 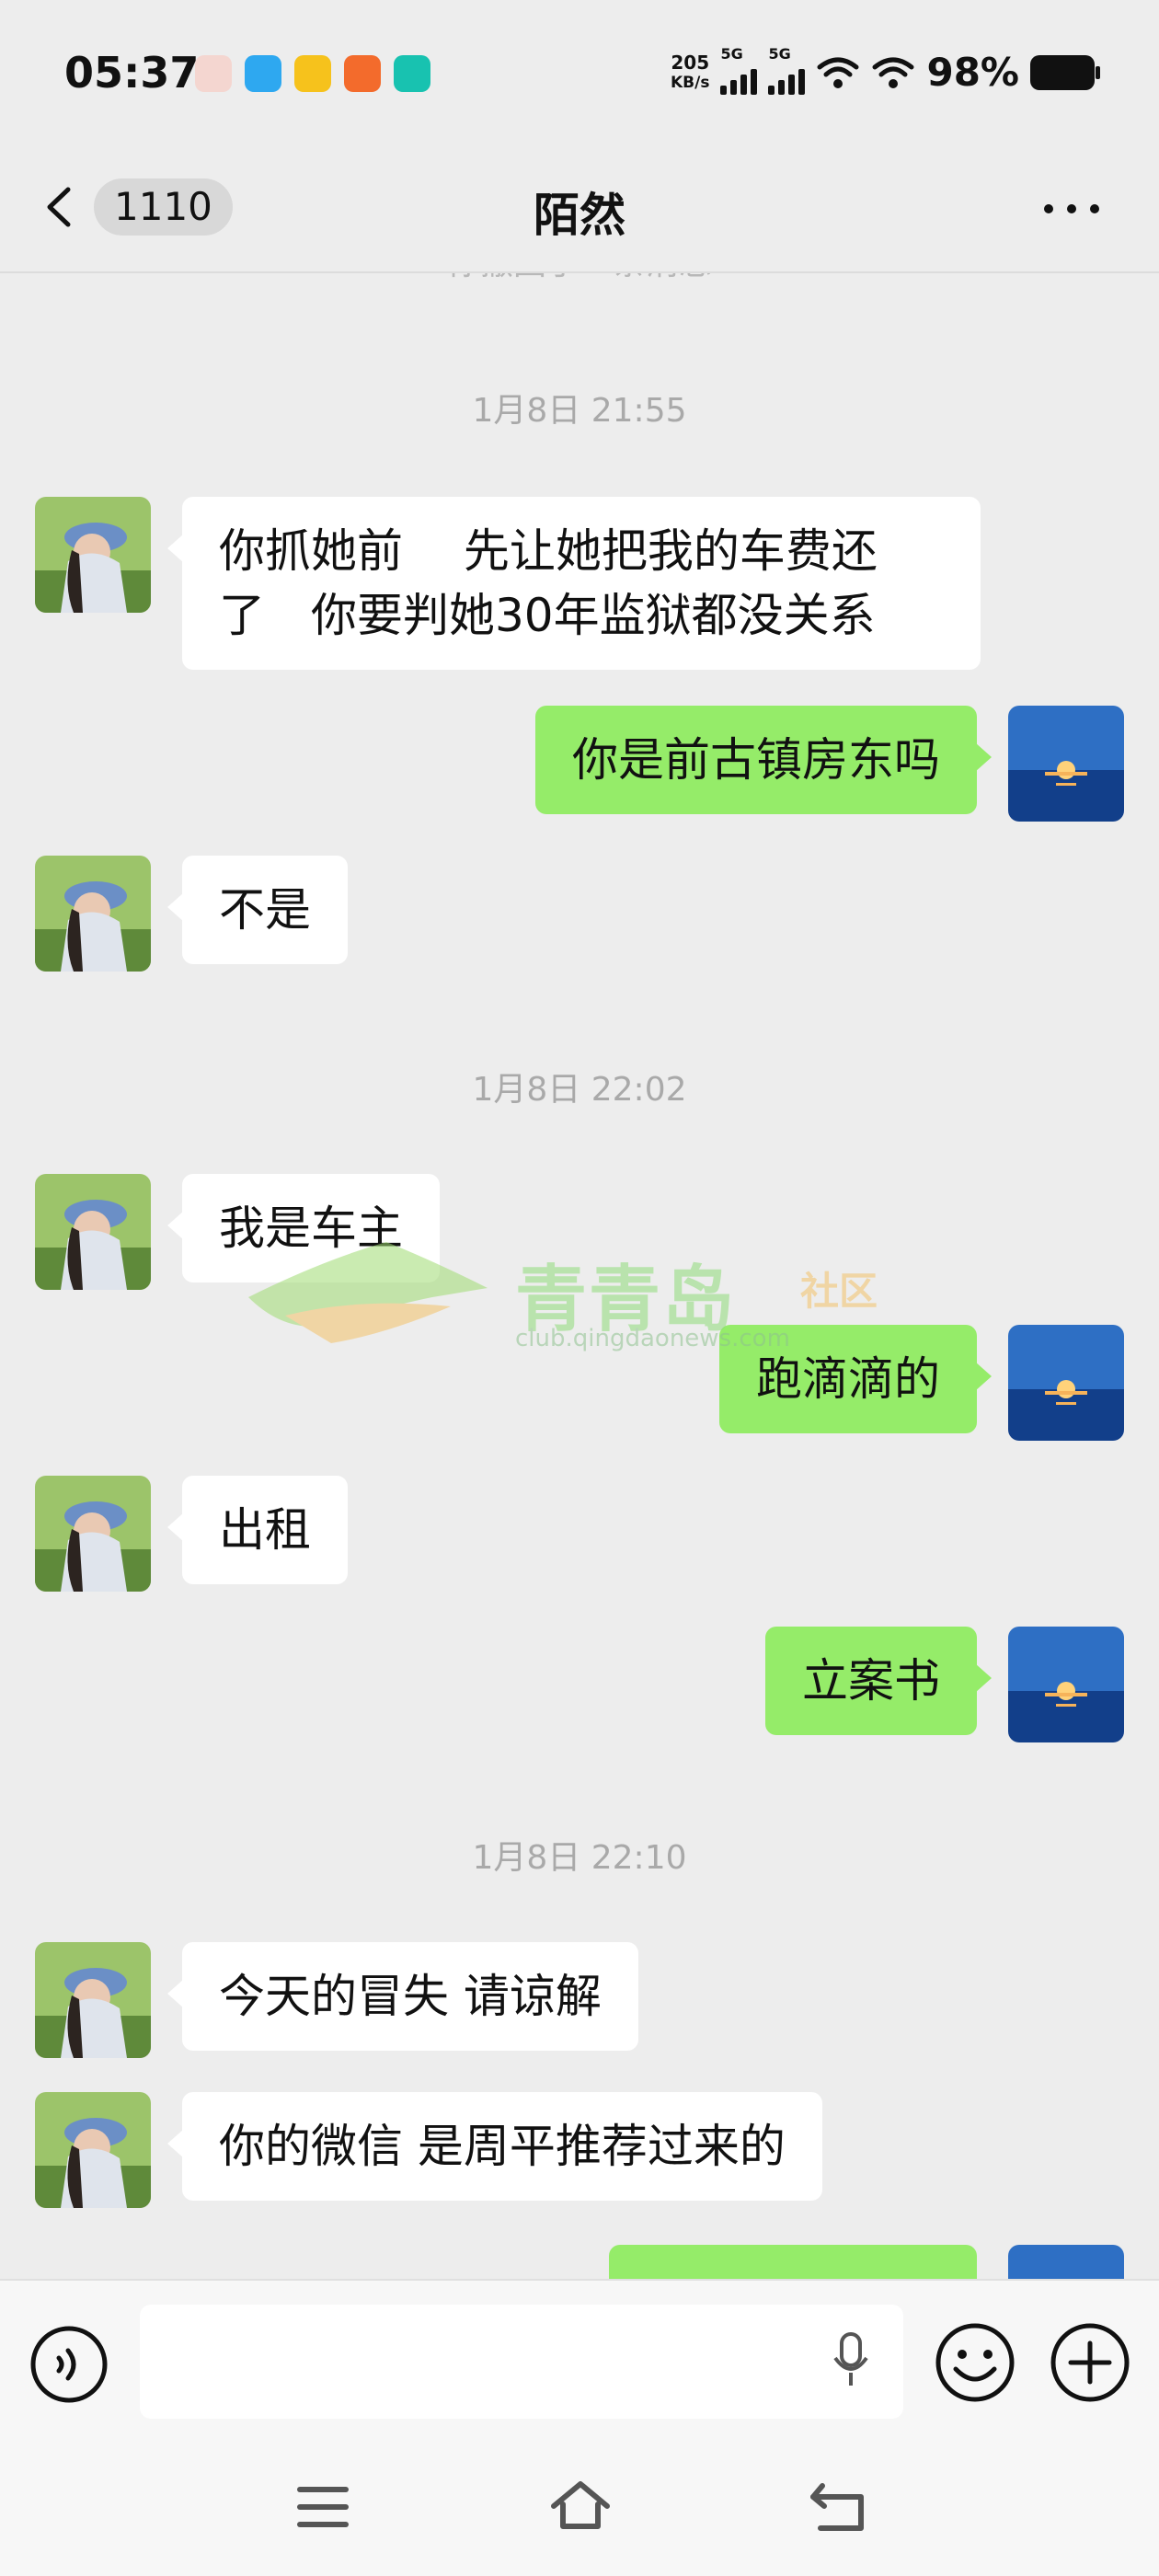 What do you see at coordinates (878, 1681) in the screenshot?
I see `outgoing-message-bubble: 立案书` at bounding box center [878, 1681].